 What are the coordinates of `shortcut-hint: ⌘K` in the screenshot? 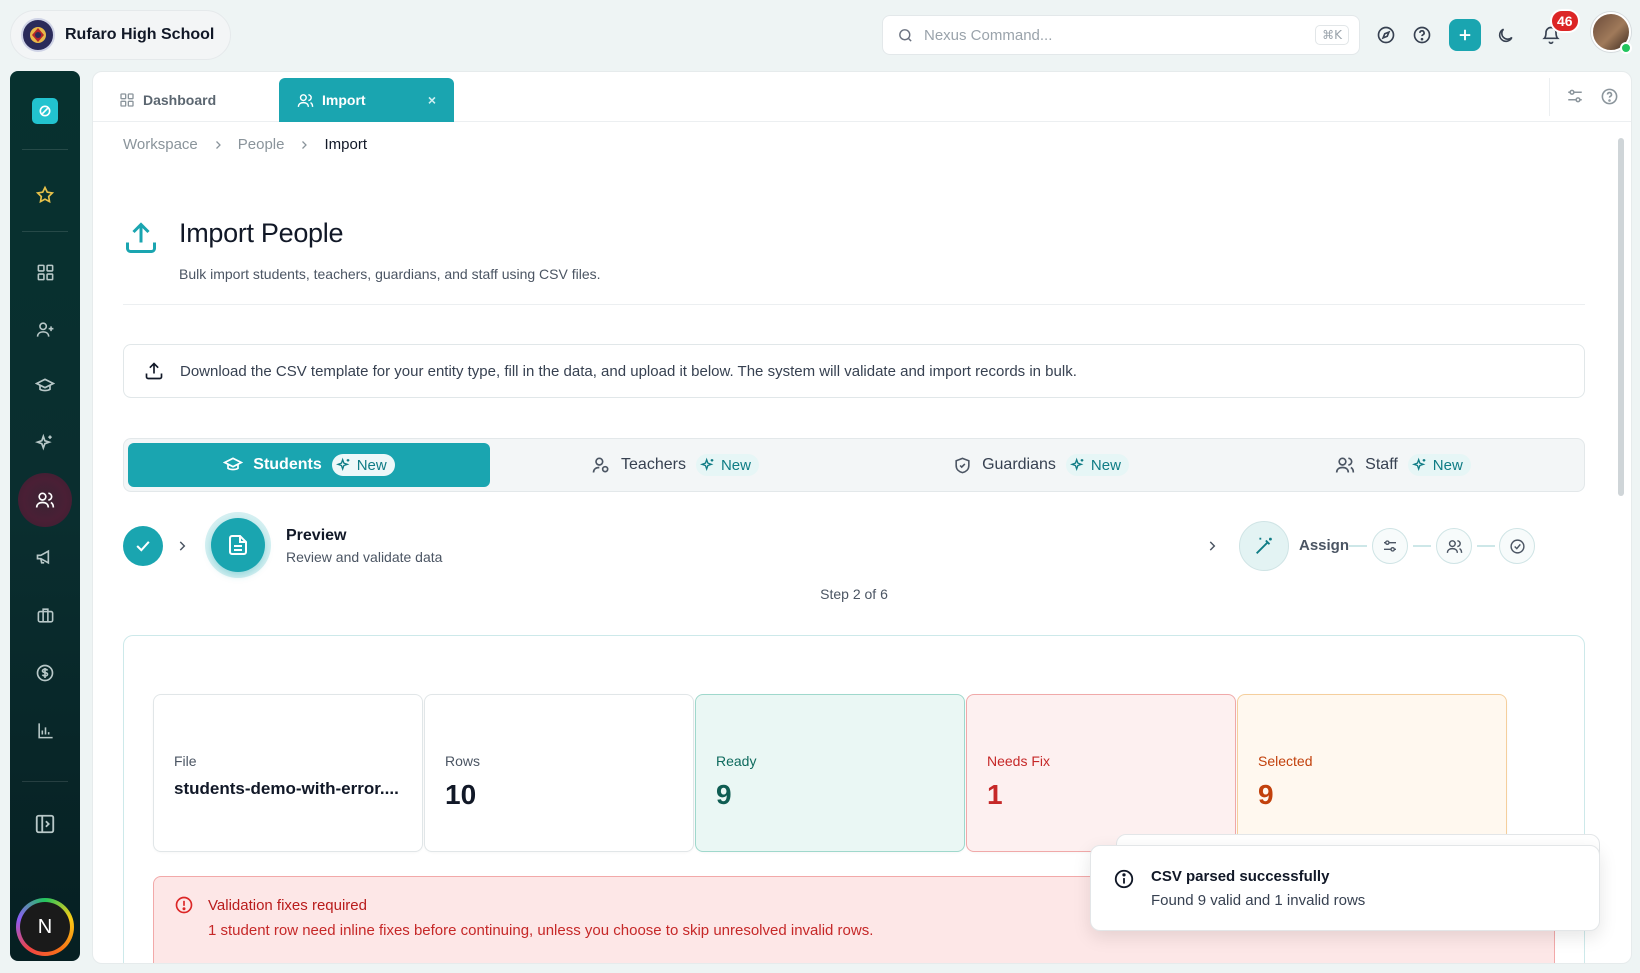 It's located at (1332, 35).